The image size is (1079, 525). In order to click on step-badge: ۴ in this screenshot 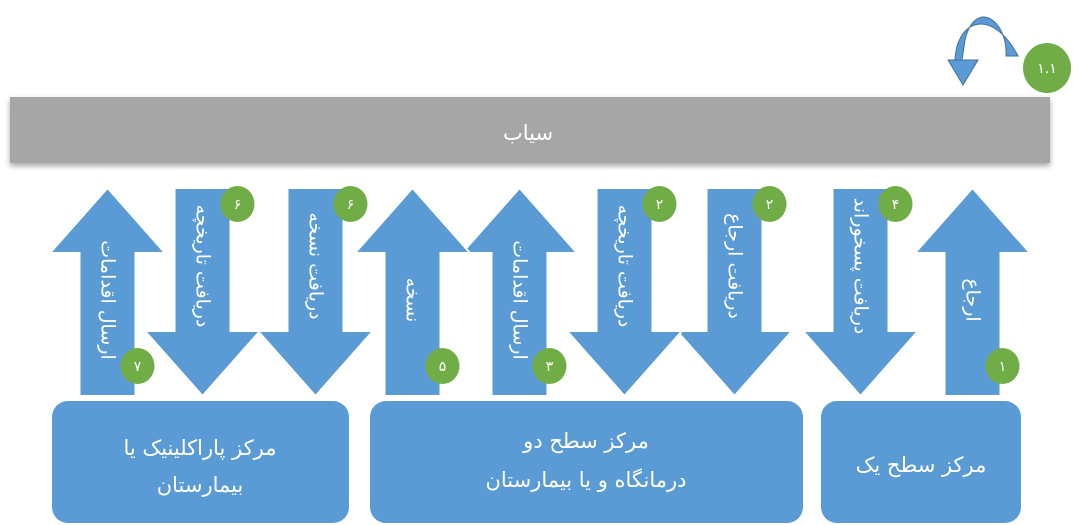, I will do `click(895, 204)`.